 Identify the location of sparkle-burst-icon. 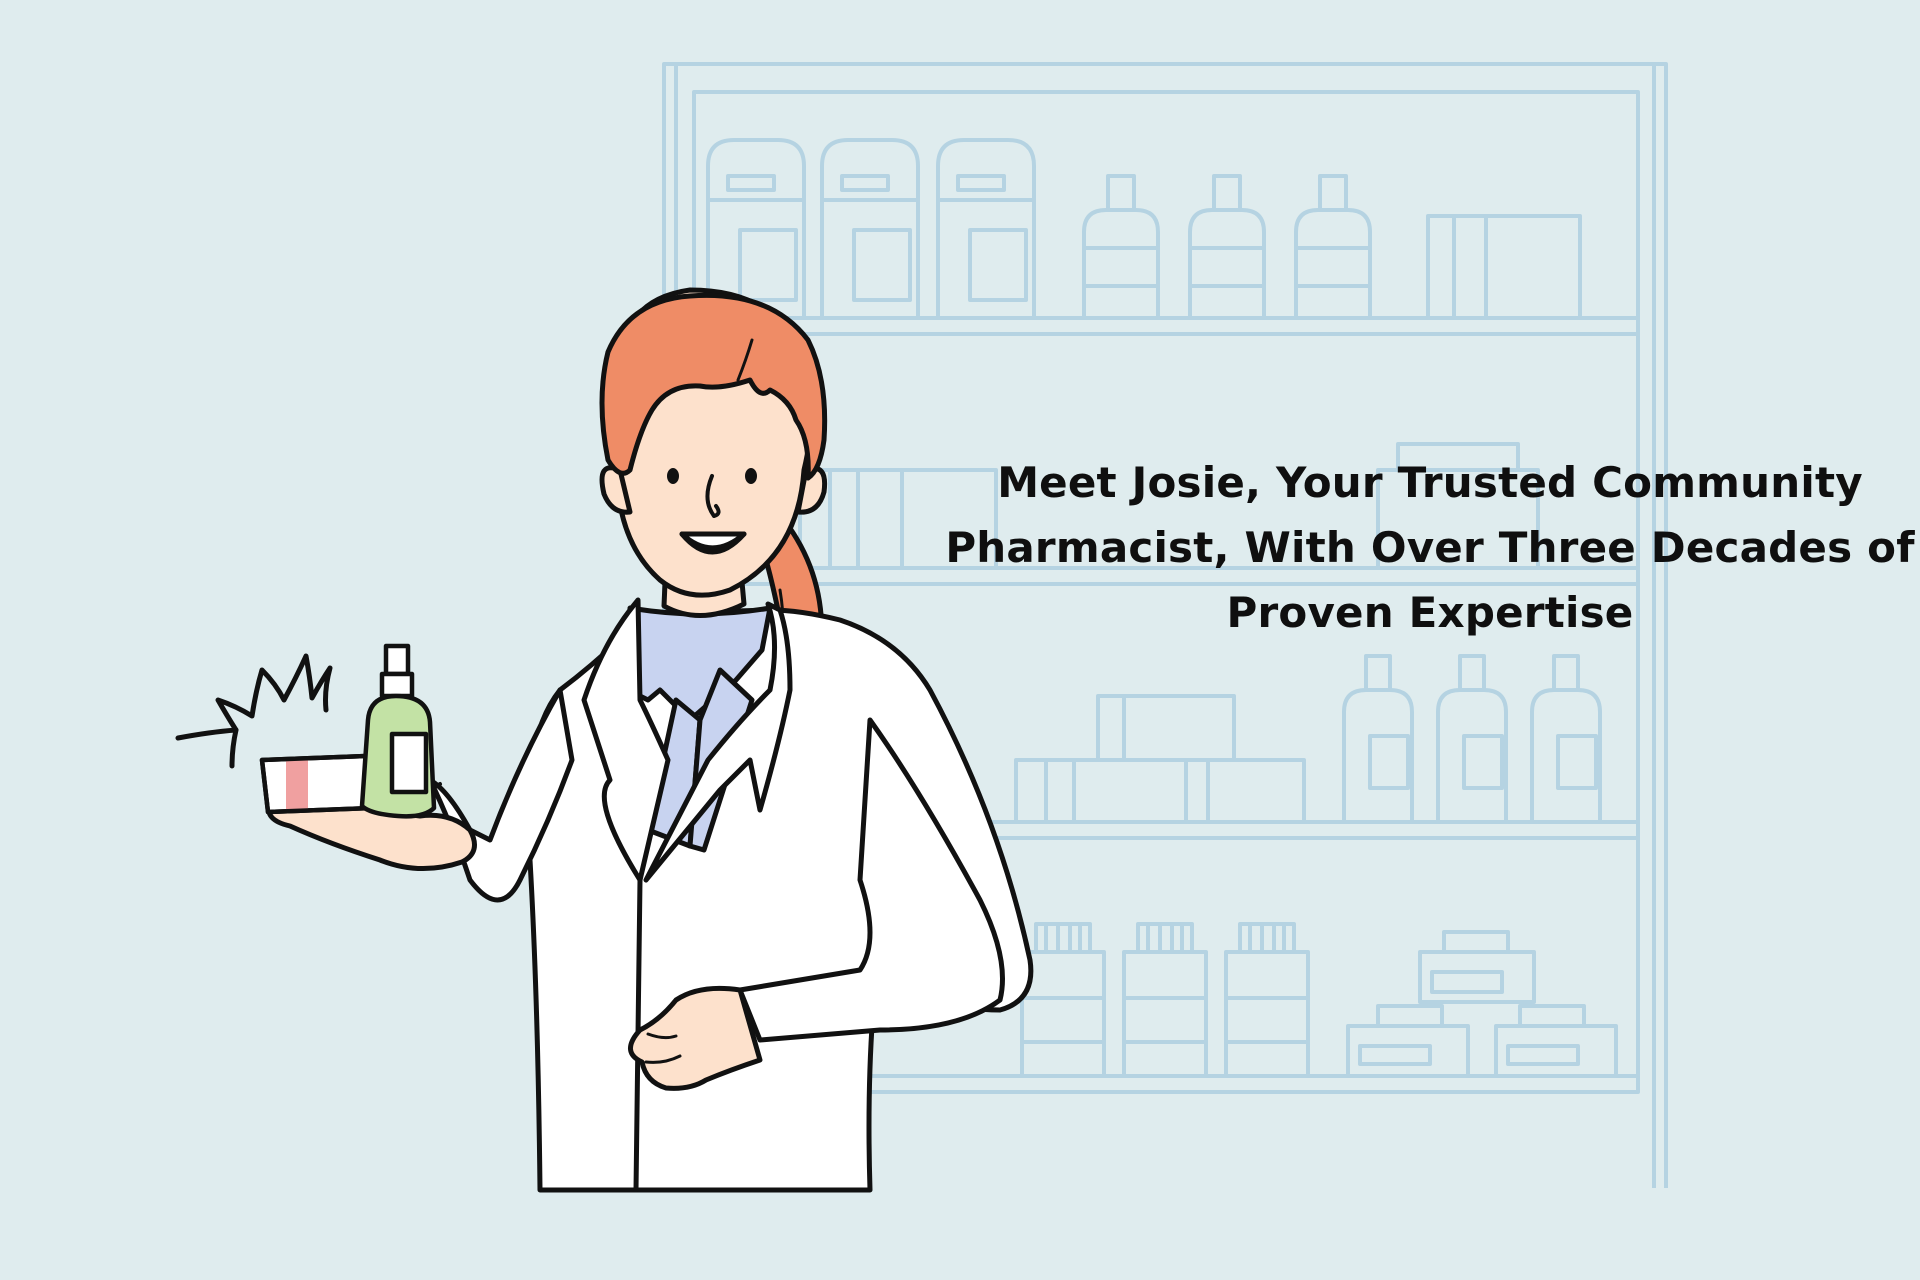
(254, 711).